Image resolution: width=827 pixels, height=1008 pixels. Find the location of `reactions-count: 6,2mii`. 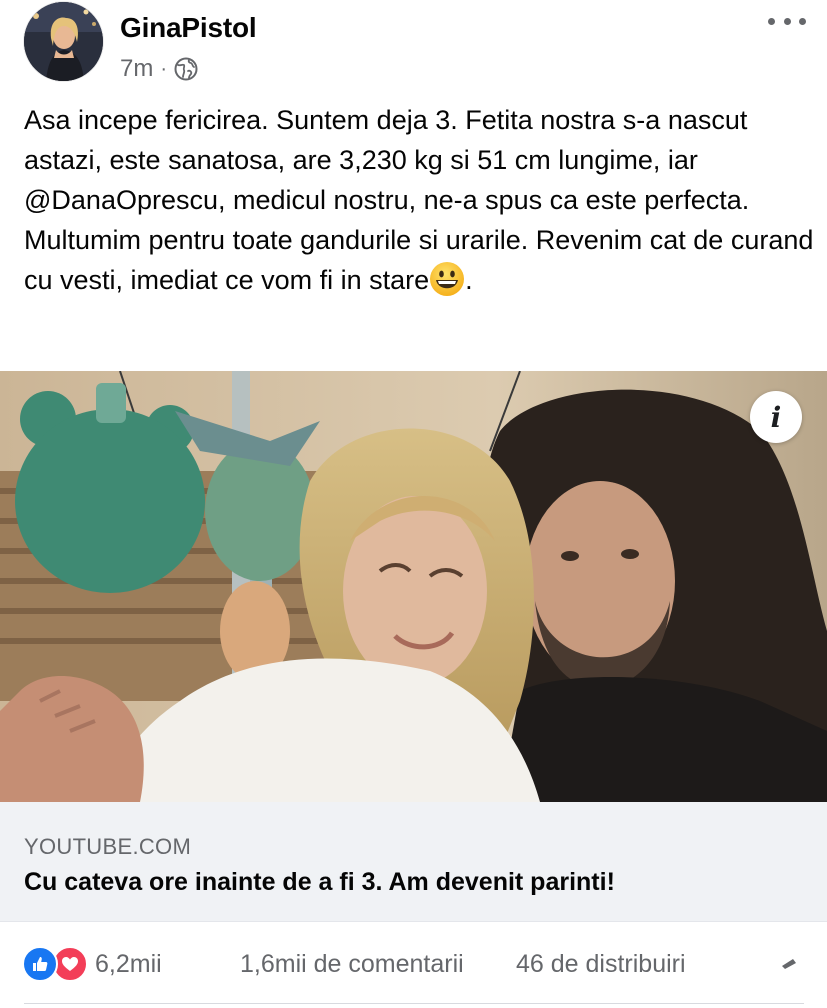

reactions-count: 6,2mii is located at coordinates (128, 963).